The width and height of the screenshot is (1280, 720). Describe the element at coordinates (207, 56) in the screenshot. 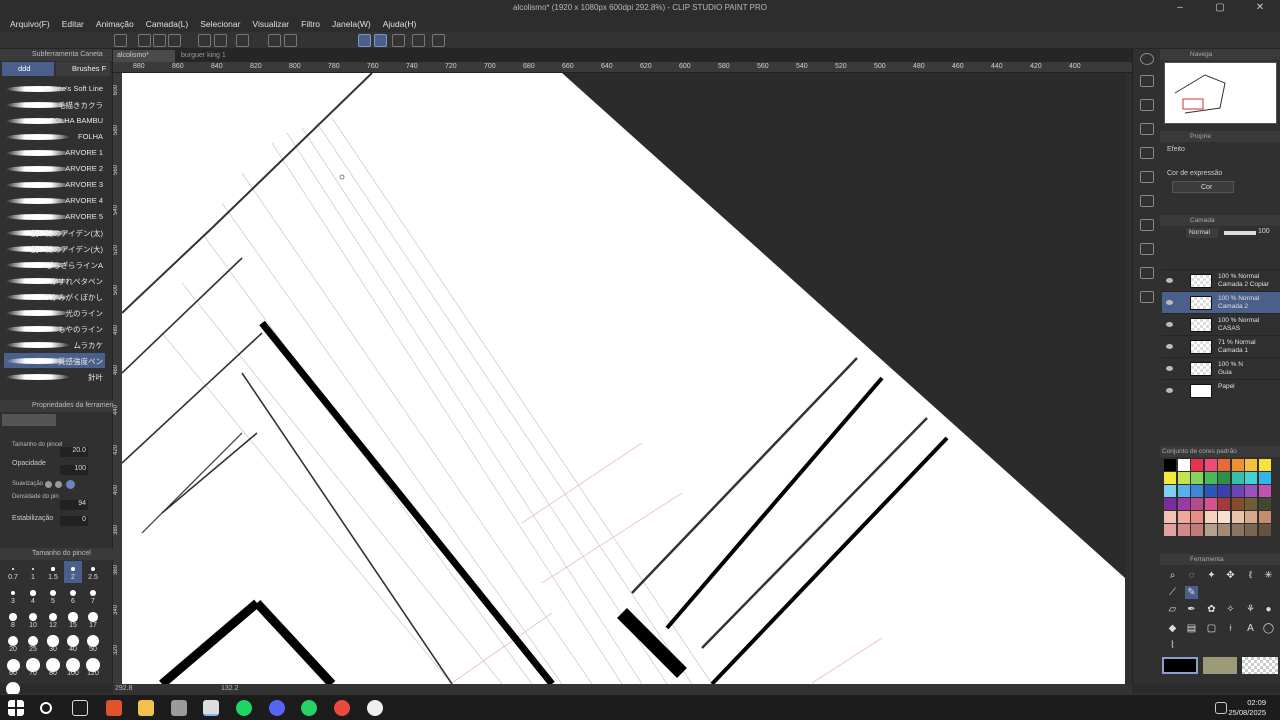

I see `tab-burguer-king: burguer king 1` at that location.